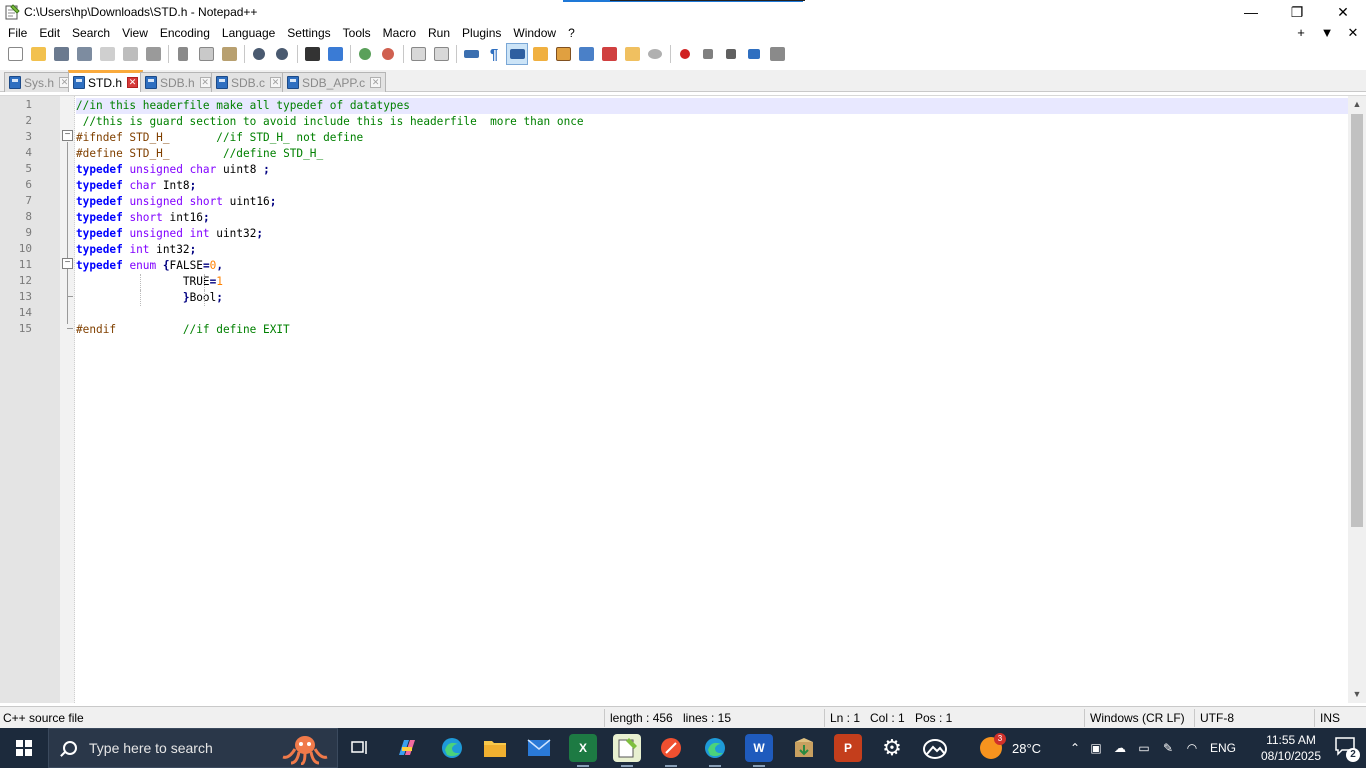 The height and width of the screenshot is (768, 1366). What do you see at coordinates (206, 54) in the screenshot?
I see `copy-button` at bounding box center [206, 54].